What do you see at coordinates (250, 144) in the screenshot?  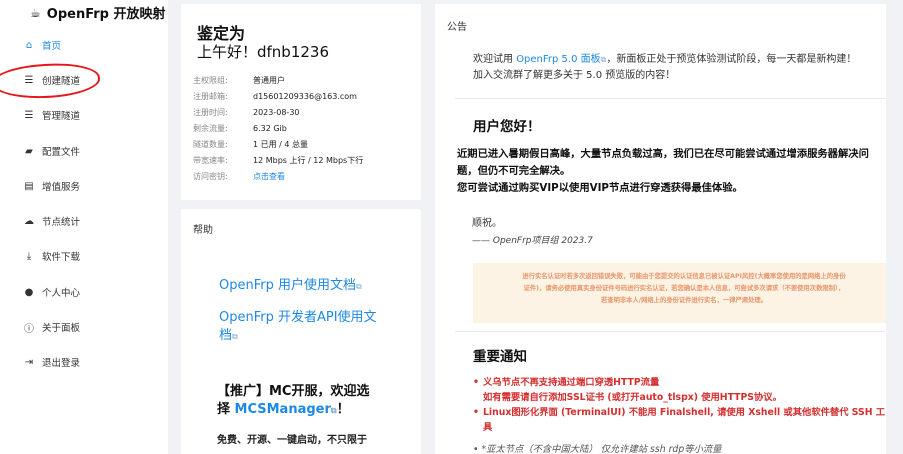 I see `info-row: 隧道数量: 1 已用 / 4 总量` at bounding box center [250, 144].